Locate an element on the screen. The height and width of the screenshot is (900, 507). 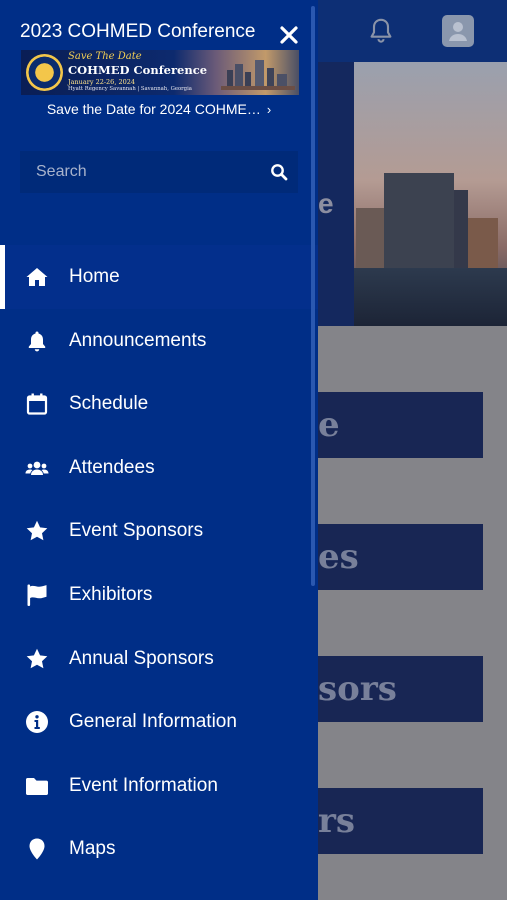
menu-item-label: Announcements is located at coordinates (138, 340).